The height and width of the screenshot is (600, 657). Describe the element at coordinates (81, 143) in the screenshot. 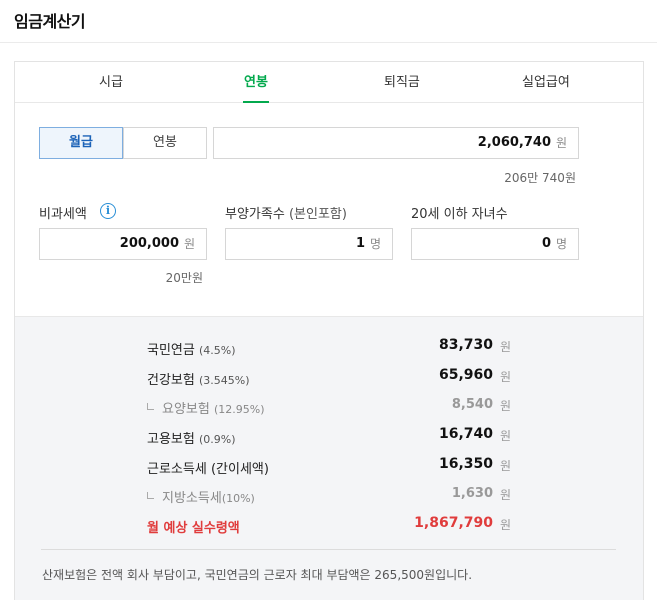

I see `salary-type-monthly-button: 월급` at that location.